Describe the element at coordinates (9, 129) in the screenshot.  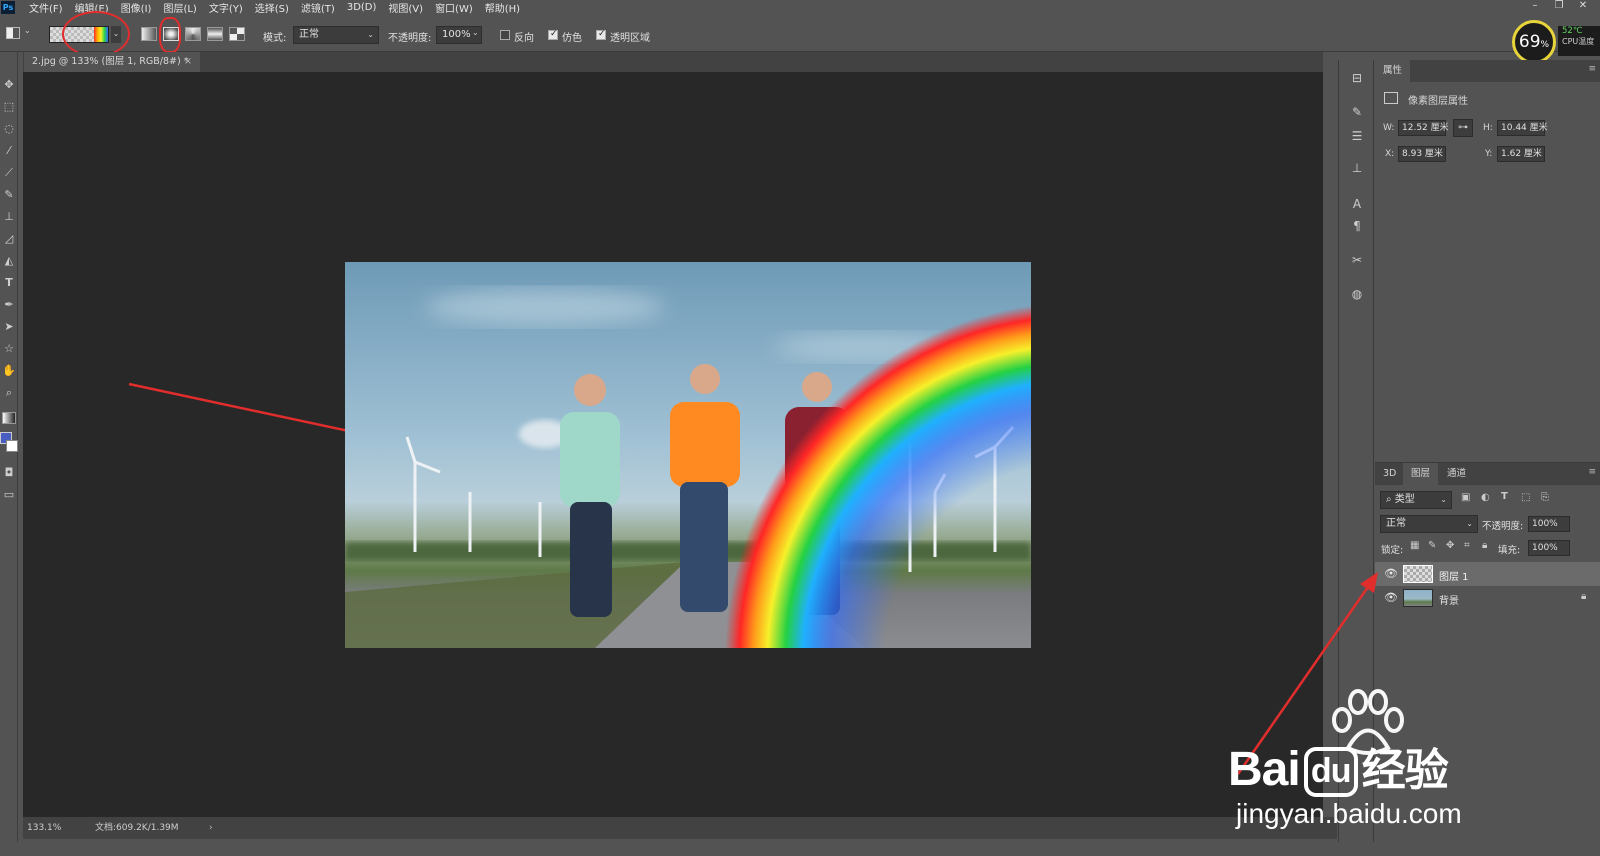
I see `lasso-tool-icon: ◌` at that location.